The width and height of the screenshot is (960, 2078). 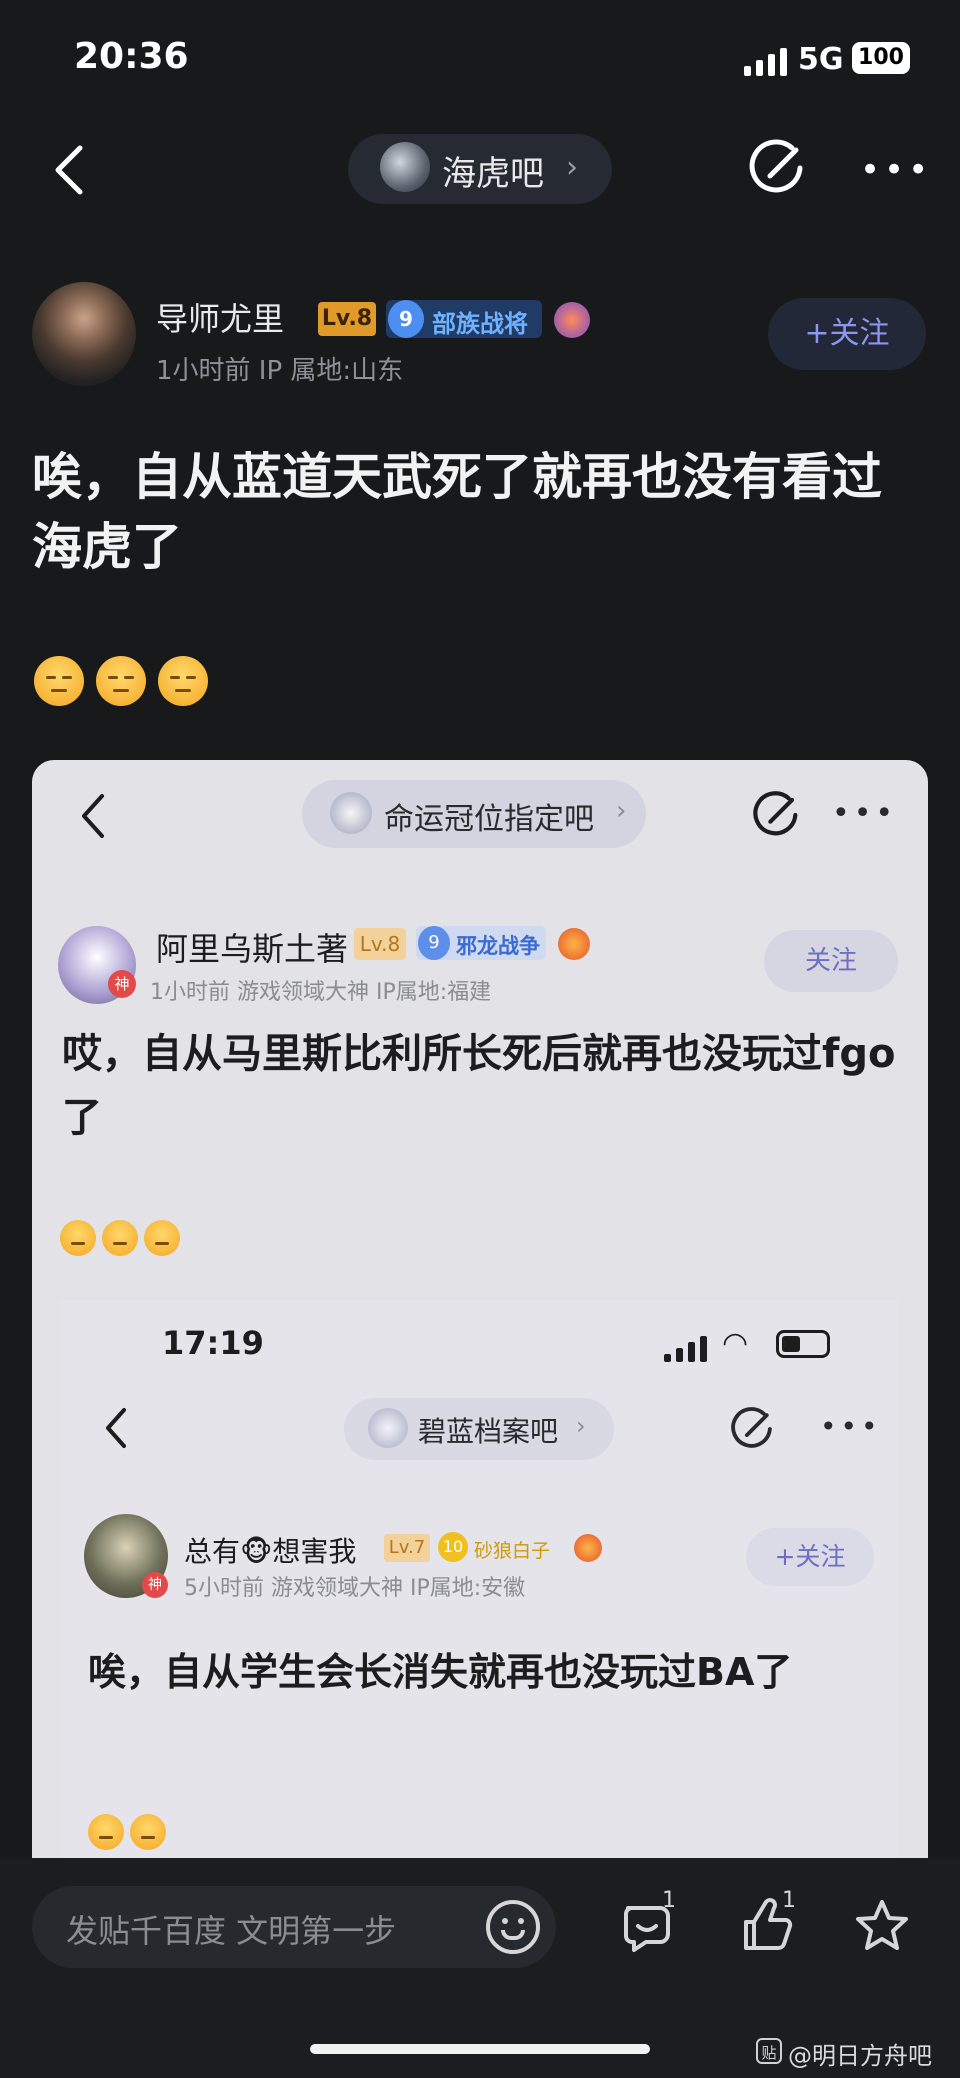 What do you see at coordinates (769, 2051) in the screenshot?
I see `tieba-icon: 贴` at bounding box center [769, 2051].